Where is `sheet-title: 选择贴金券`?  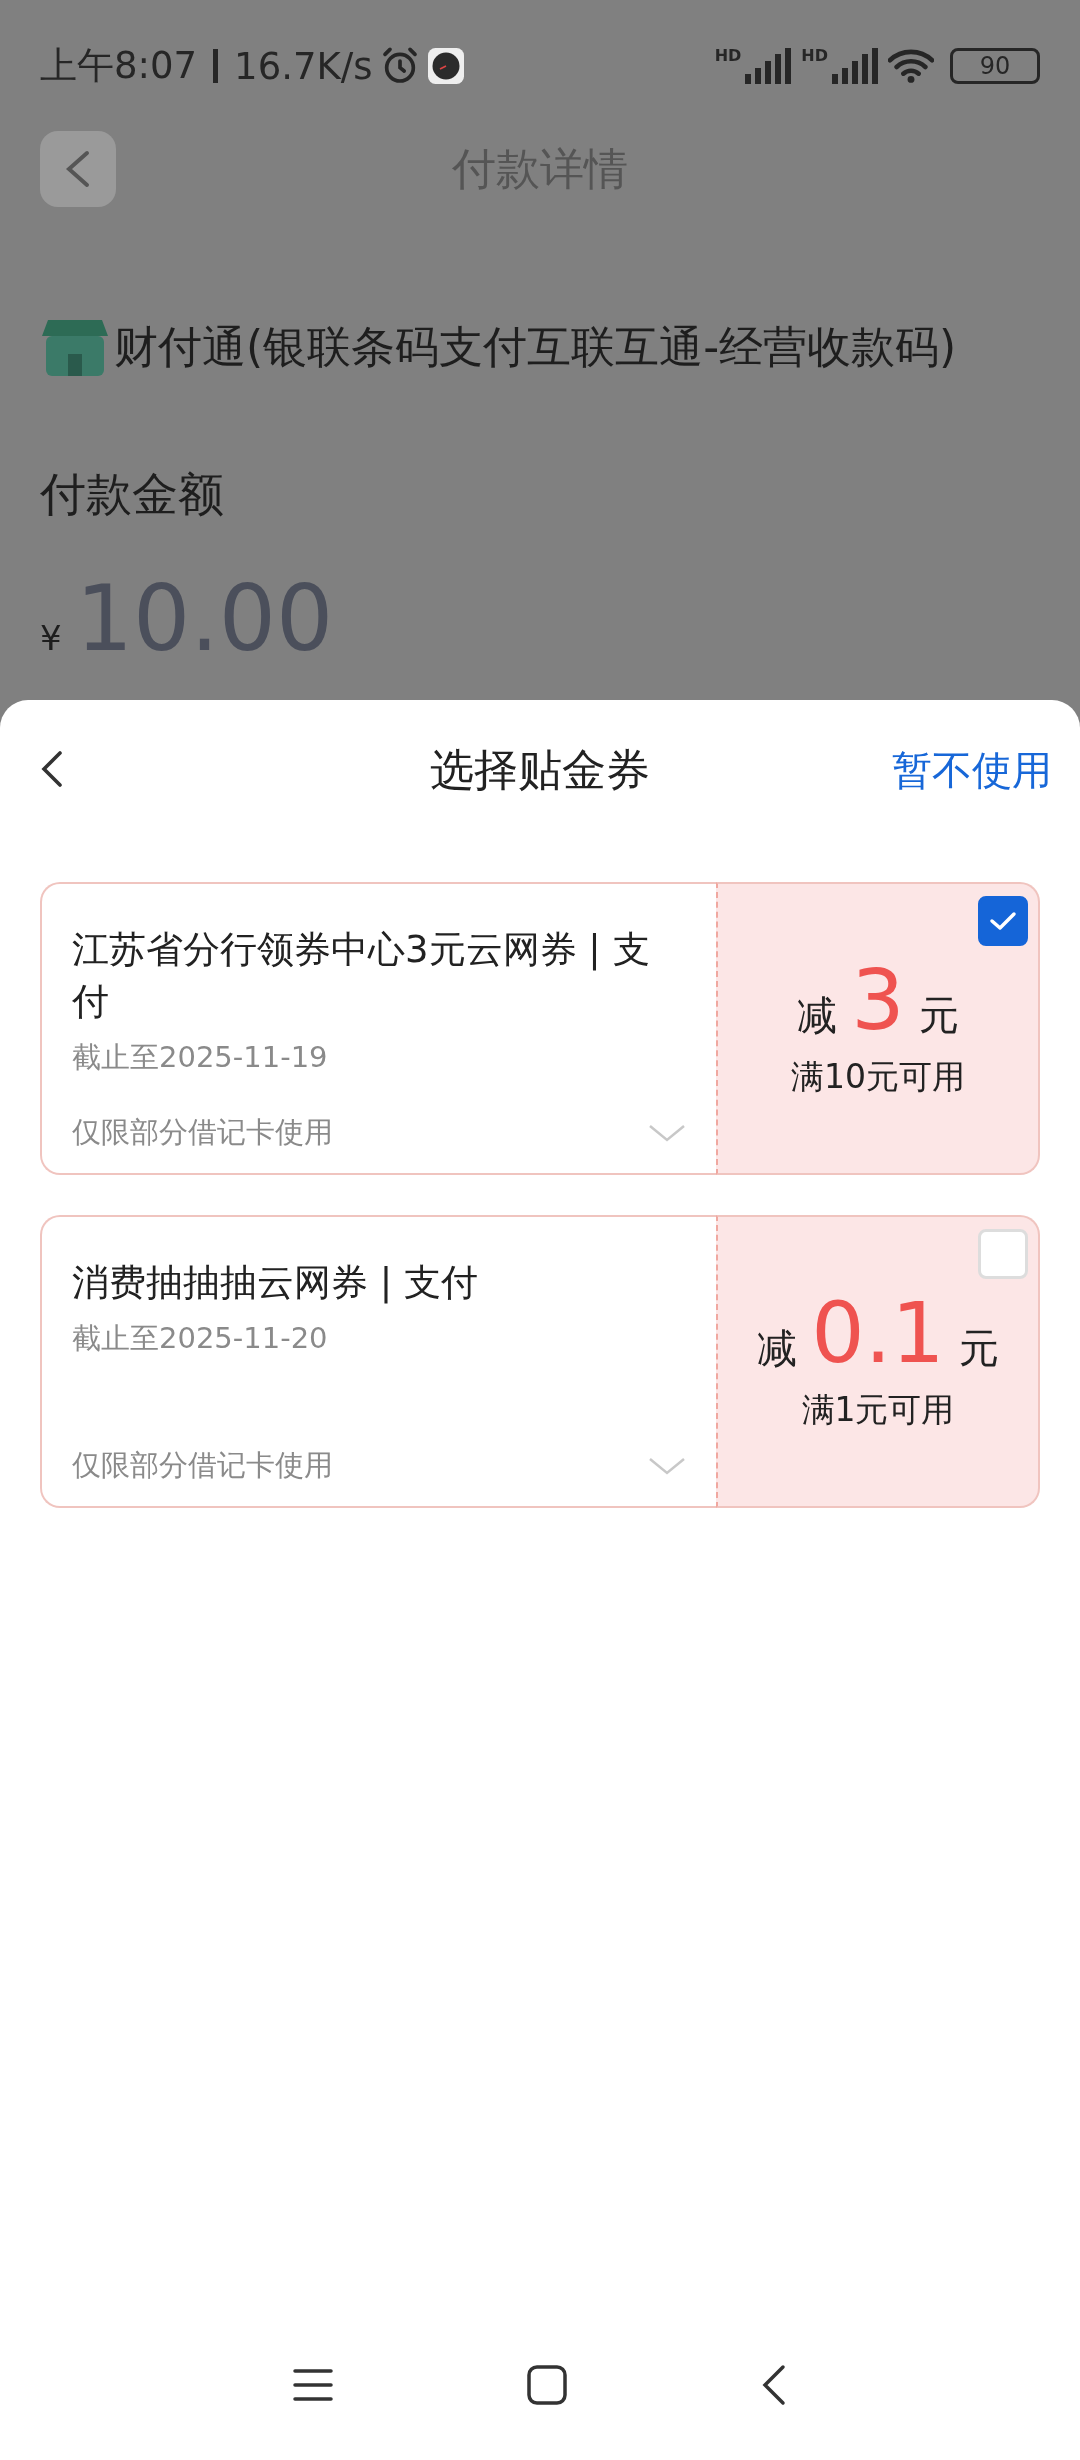
sheet-title: 选择贴金券 is located at coordinates (540, 769).